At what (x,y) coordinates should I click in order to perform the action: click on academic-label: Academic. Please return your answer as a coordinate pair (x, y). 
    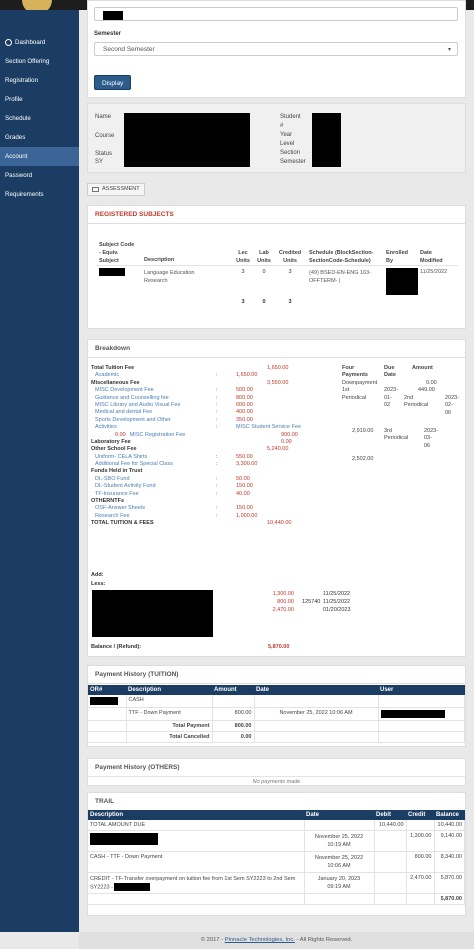
    Looking at the image, I should click on (107, 375).